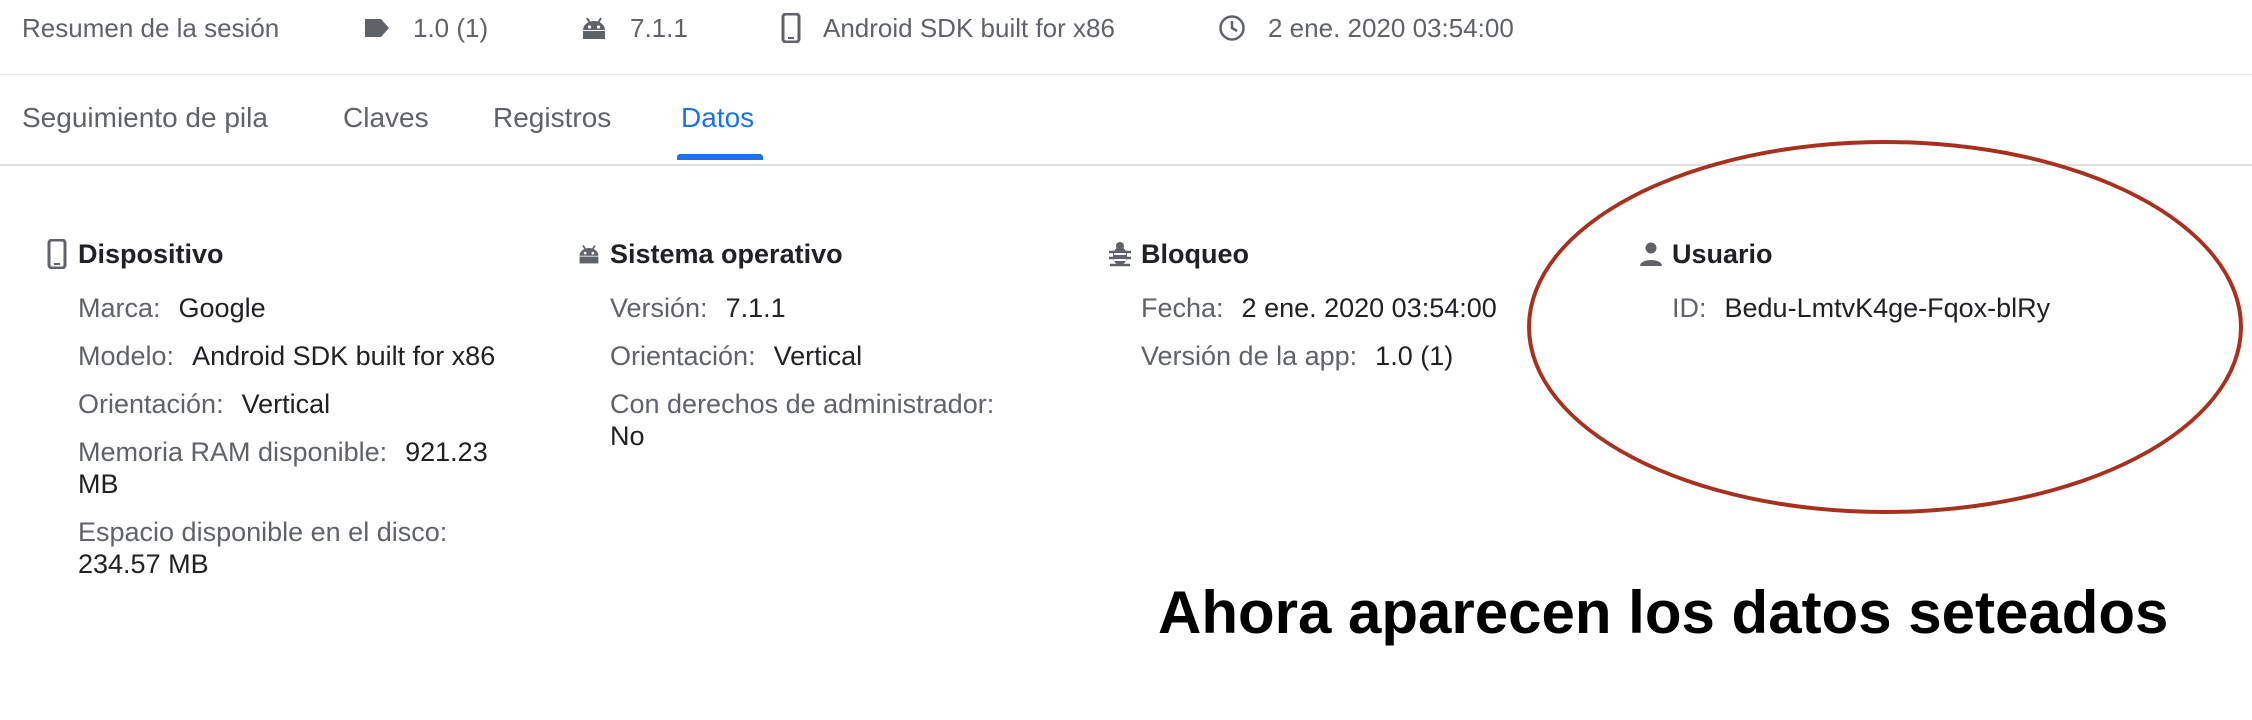 Image resolution: width=2252 pixels, height=720 pixels. I want to click on device-header: Dispositivo, so click(287, 254).